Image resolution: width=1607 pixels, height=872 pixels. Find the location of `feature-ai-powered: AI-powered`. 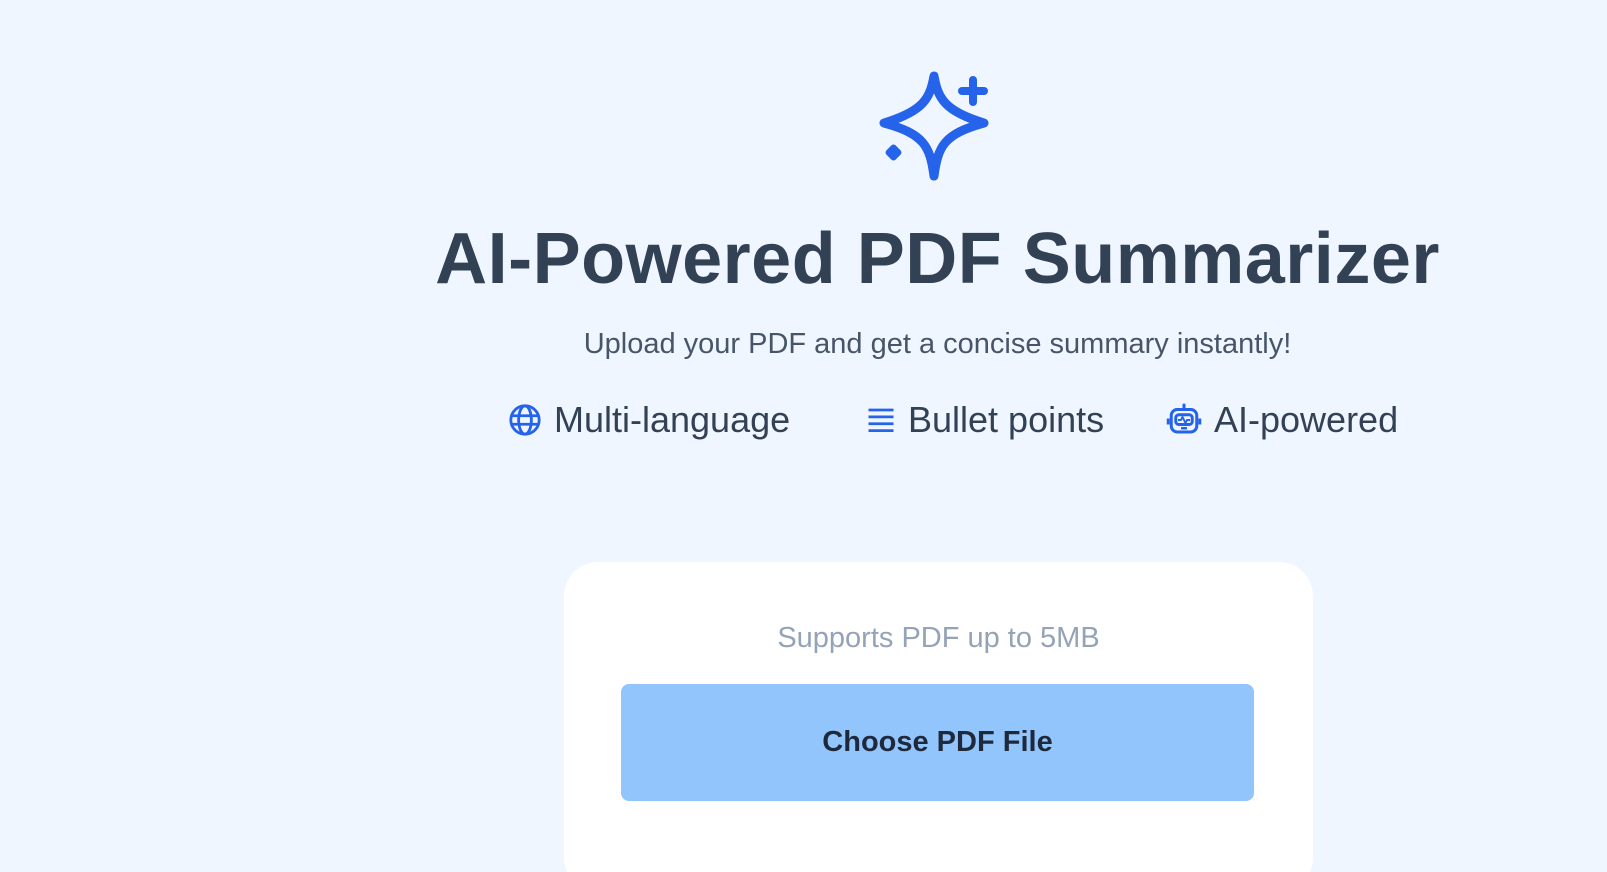

feature-ai-powered: AI-powered is located at coordinates (1282, 420).